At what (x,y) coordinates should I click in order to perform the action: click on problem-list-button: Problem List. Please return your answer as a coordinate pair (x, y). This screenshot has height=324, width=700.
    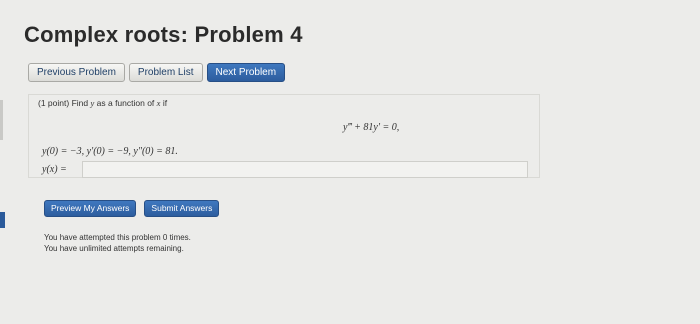
    Looking at the image, I should click on (165, 72).